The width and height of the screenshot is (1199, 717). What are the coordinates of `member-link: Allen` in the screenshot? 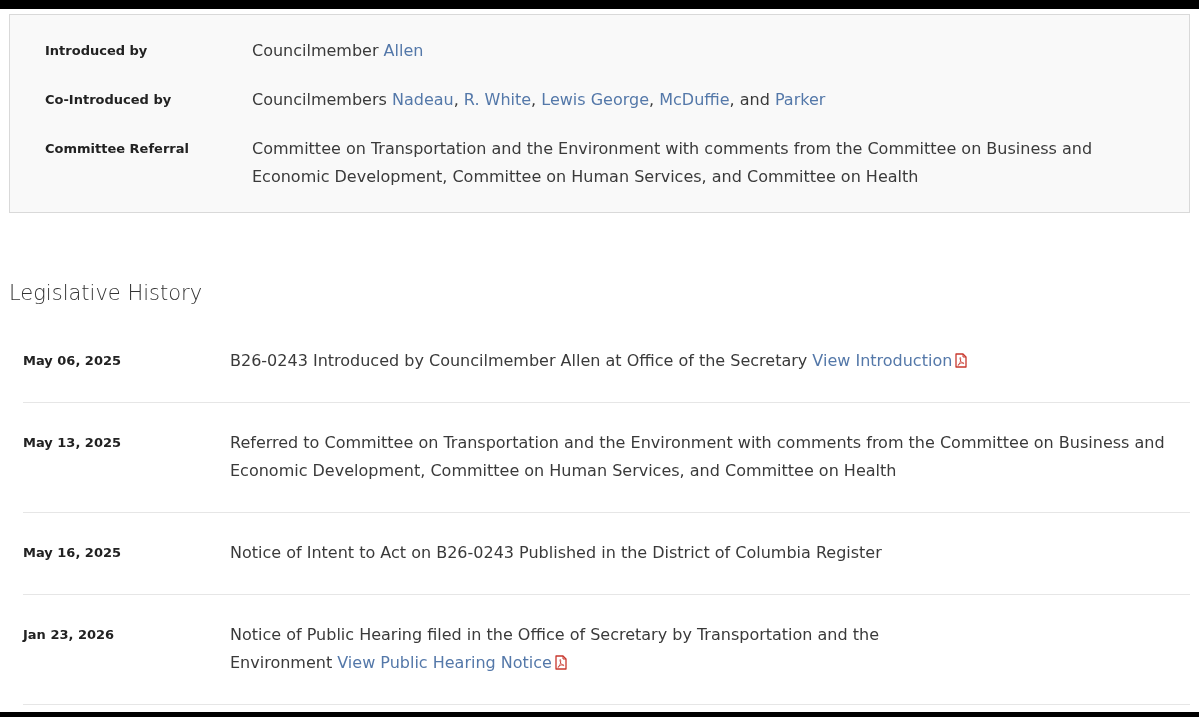 It's located at (403, 50).